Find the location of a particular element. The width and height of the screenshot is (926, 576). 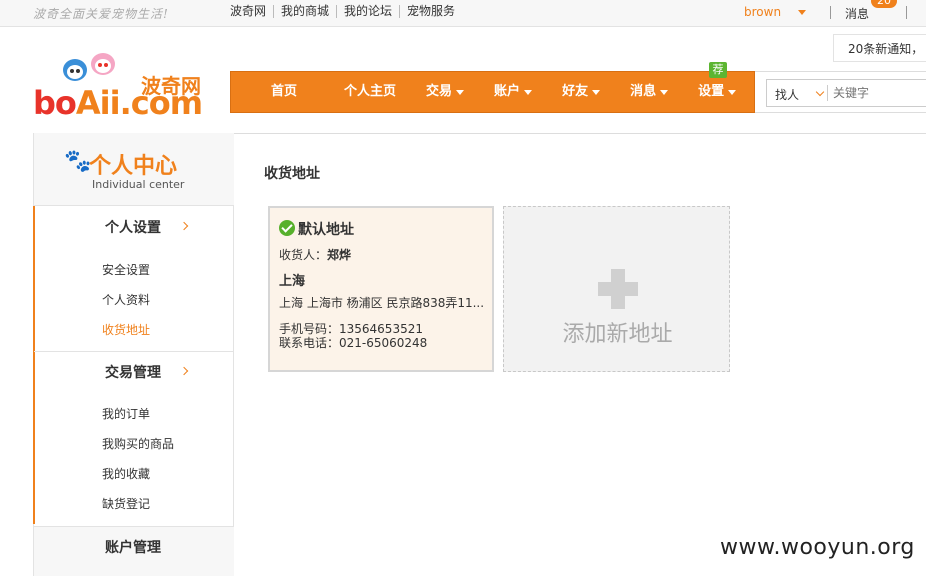

top-links: 波奇网 我的商城 我的论坛 宠物服务 is located at coordinates (346, 11).